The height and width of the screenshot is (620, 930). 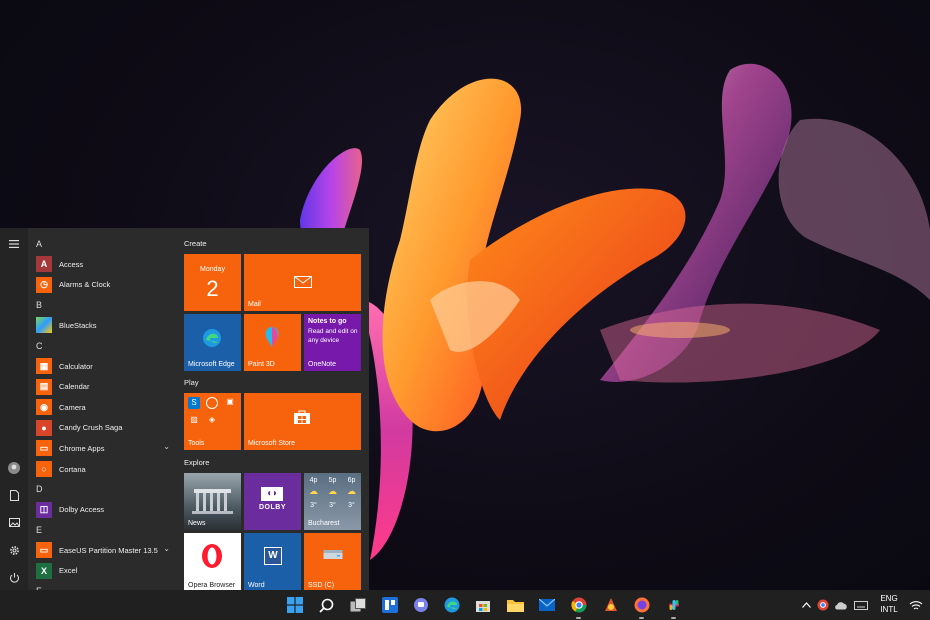 I want to click on tile-paint-3d: Paint 3D, so click(x=272, y=342).